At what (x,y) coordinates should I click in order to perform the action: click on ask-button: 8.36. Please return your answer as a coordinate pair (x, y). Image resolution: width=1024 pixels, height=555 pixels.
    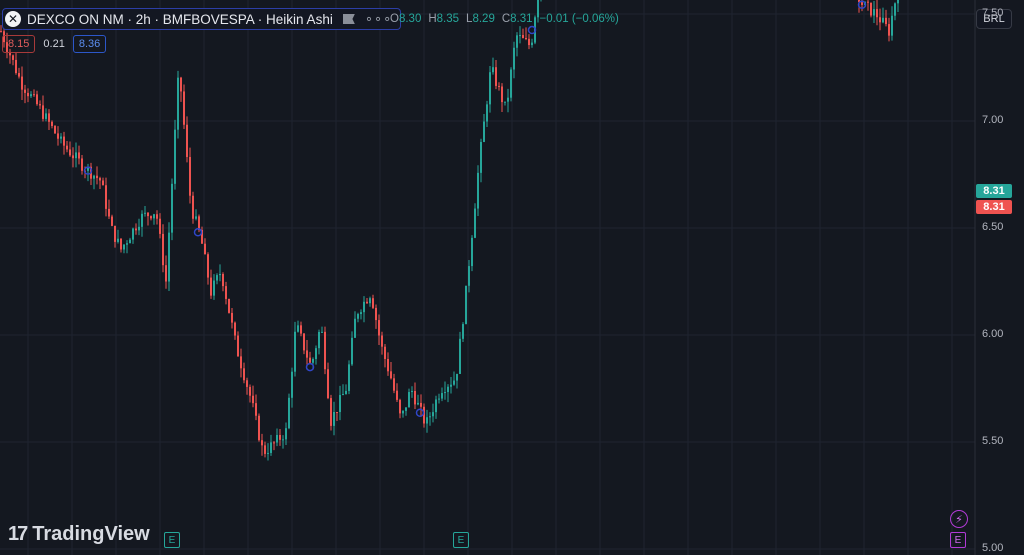
    Looking at the image, I should click on (89, 44).